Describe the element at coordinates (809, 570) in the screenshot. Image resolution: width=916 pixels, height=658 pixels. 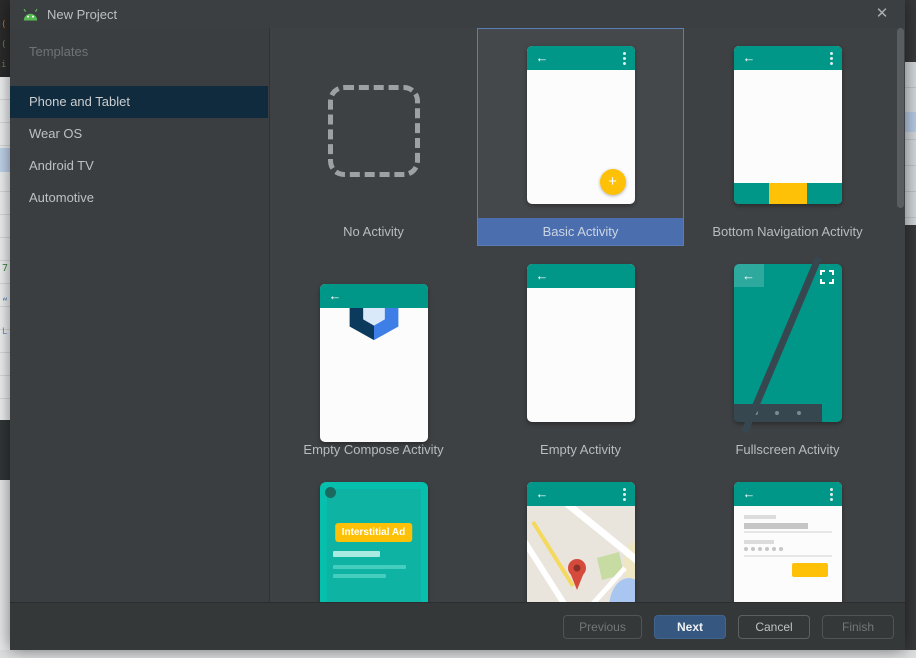
I see `login-button-placeholder` at that location.